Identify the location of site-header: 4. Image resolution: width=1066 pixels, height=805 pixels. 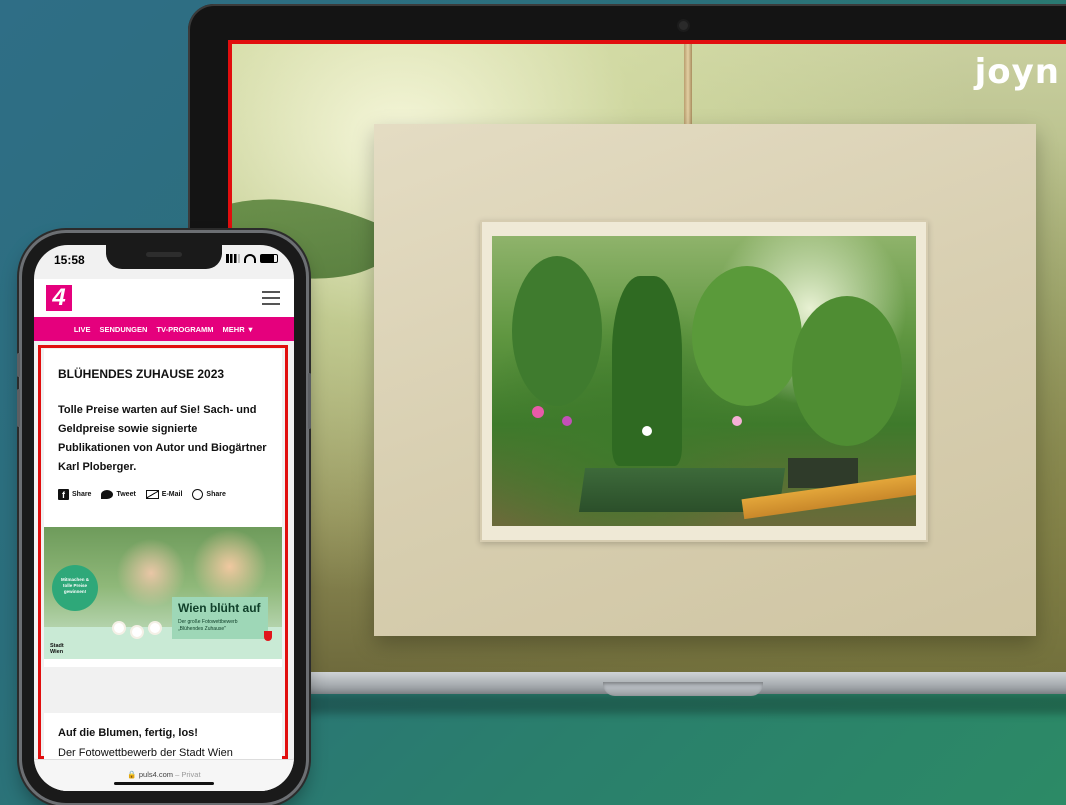
(164, 298).